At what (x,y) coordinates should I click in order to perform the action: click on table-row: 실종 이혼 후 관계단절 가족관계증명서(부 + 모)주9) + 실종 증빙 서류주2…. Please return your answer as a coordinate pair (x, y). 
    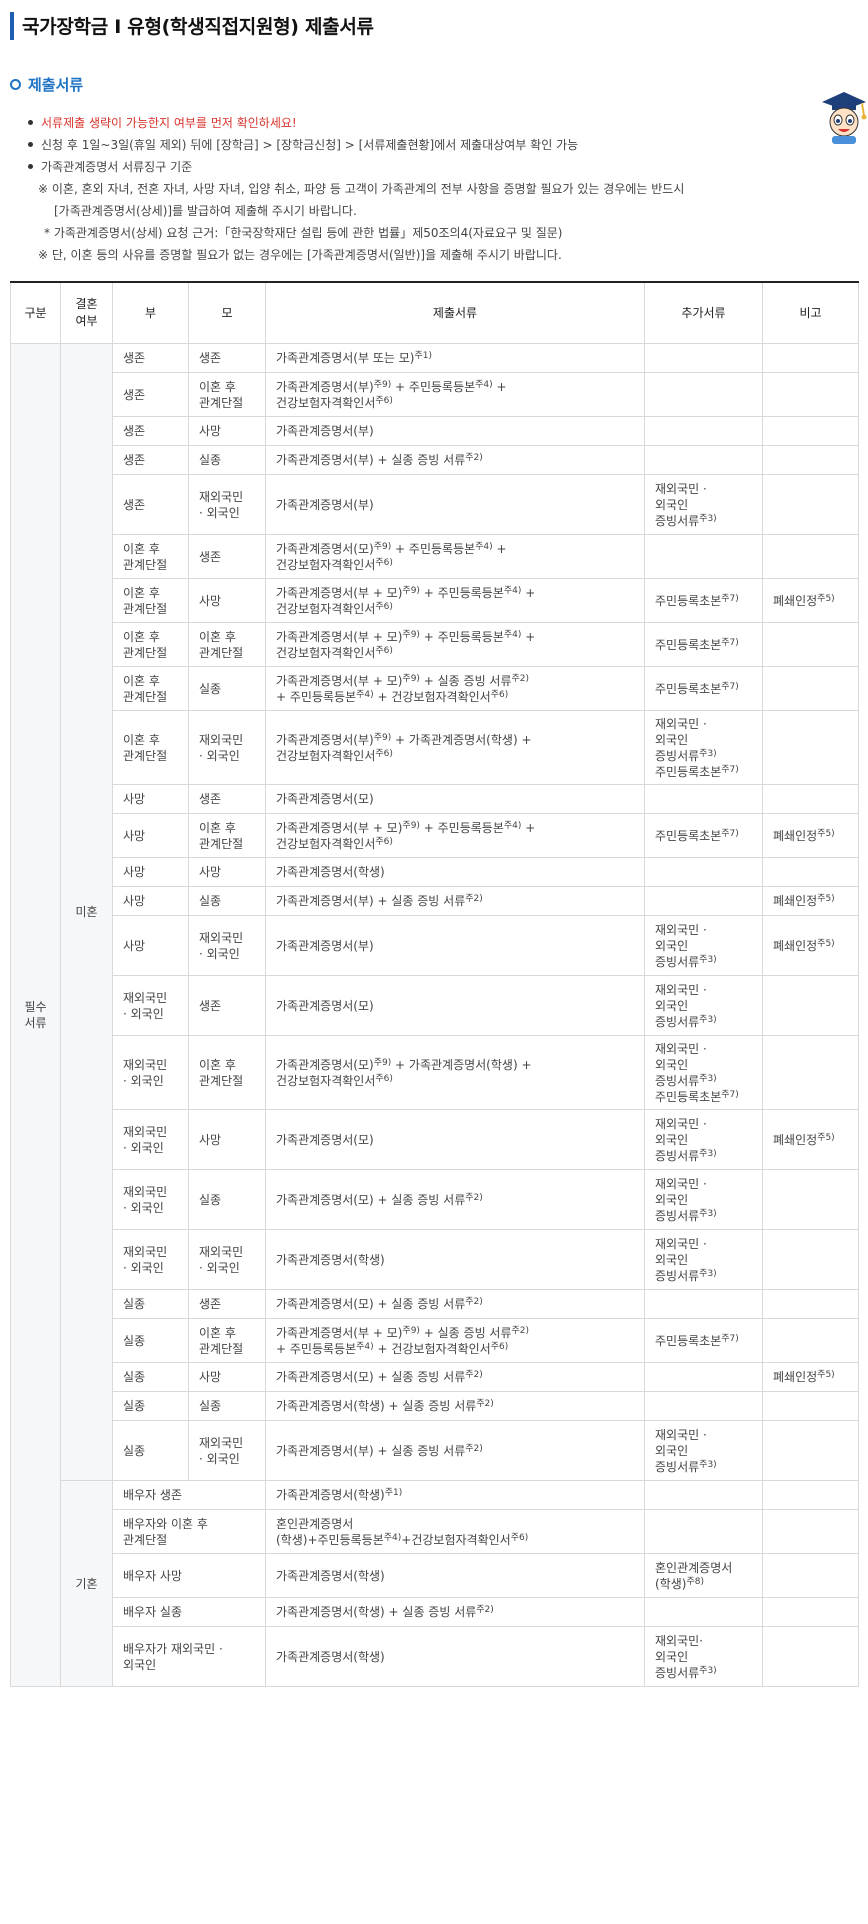
    Looking at the image, I should click on (435, 1340).